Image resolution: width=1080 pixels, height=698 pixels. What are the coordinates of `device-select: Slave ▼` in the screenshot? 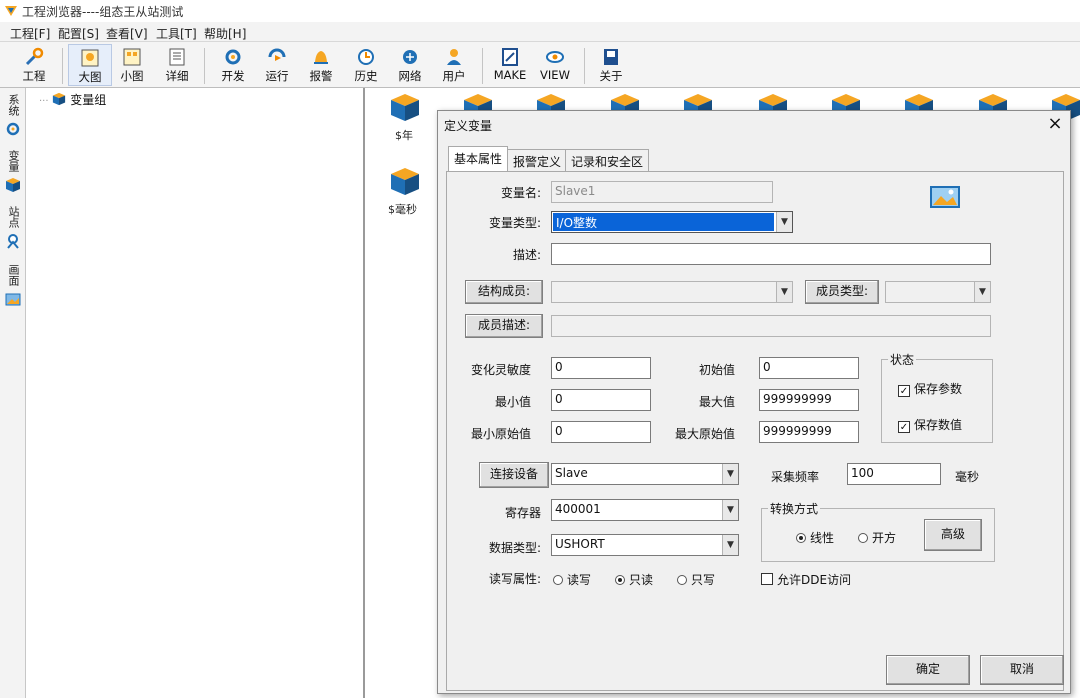 It's located at (645, 474).